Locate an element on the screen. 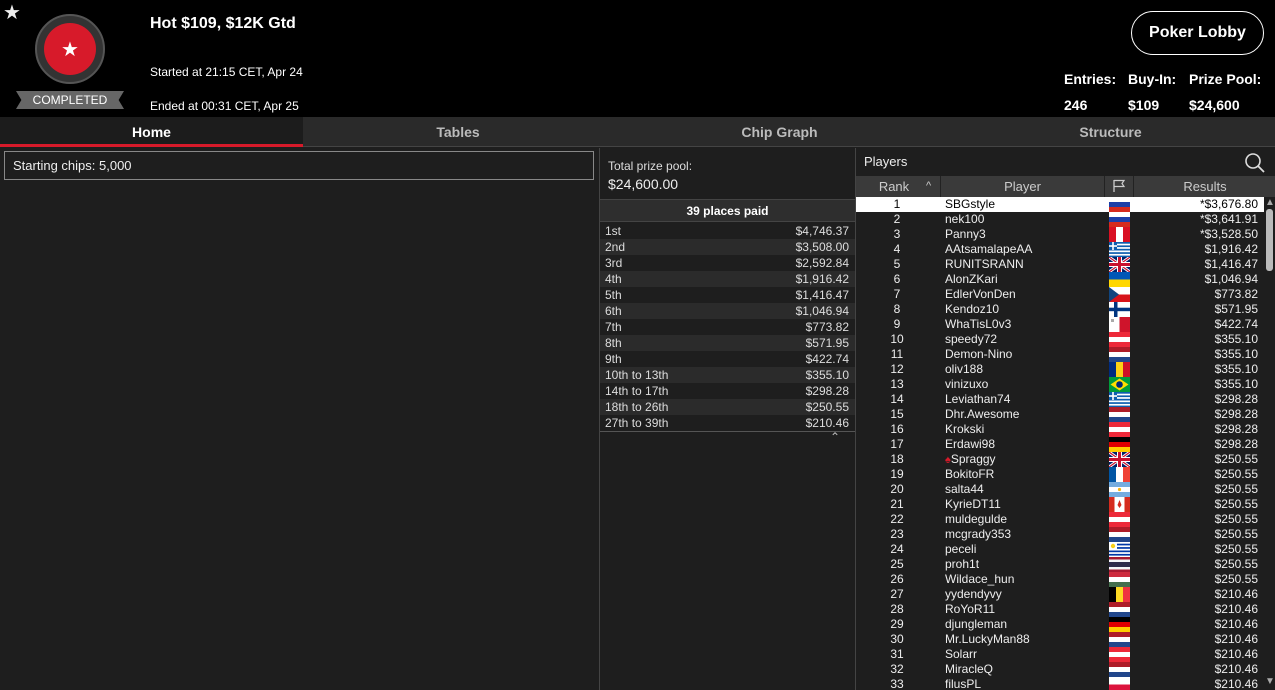  player-name-cell: KyrieDT11 is located at coordinates (973, 504).